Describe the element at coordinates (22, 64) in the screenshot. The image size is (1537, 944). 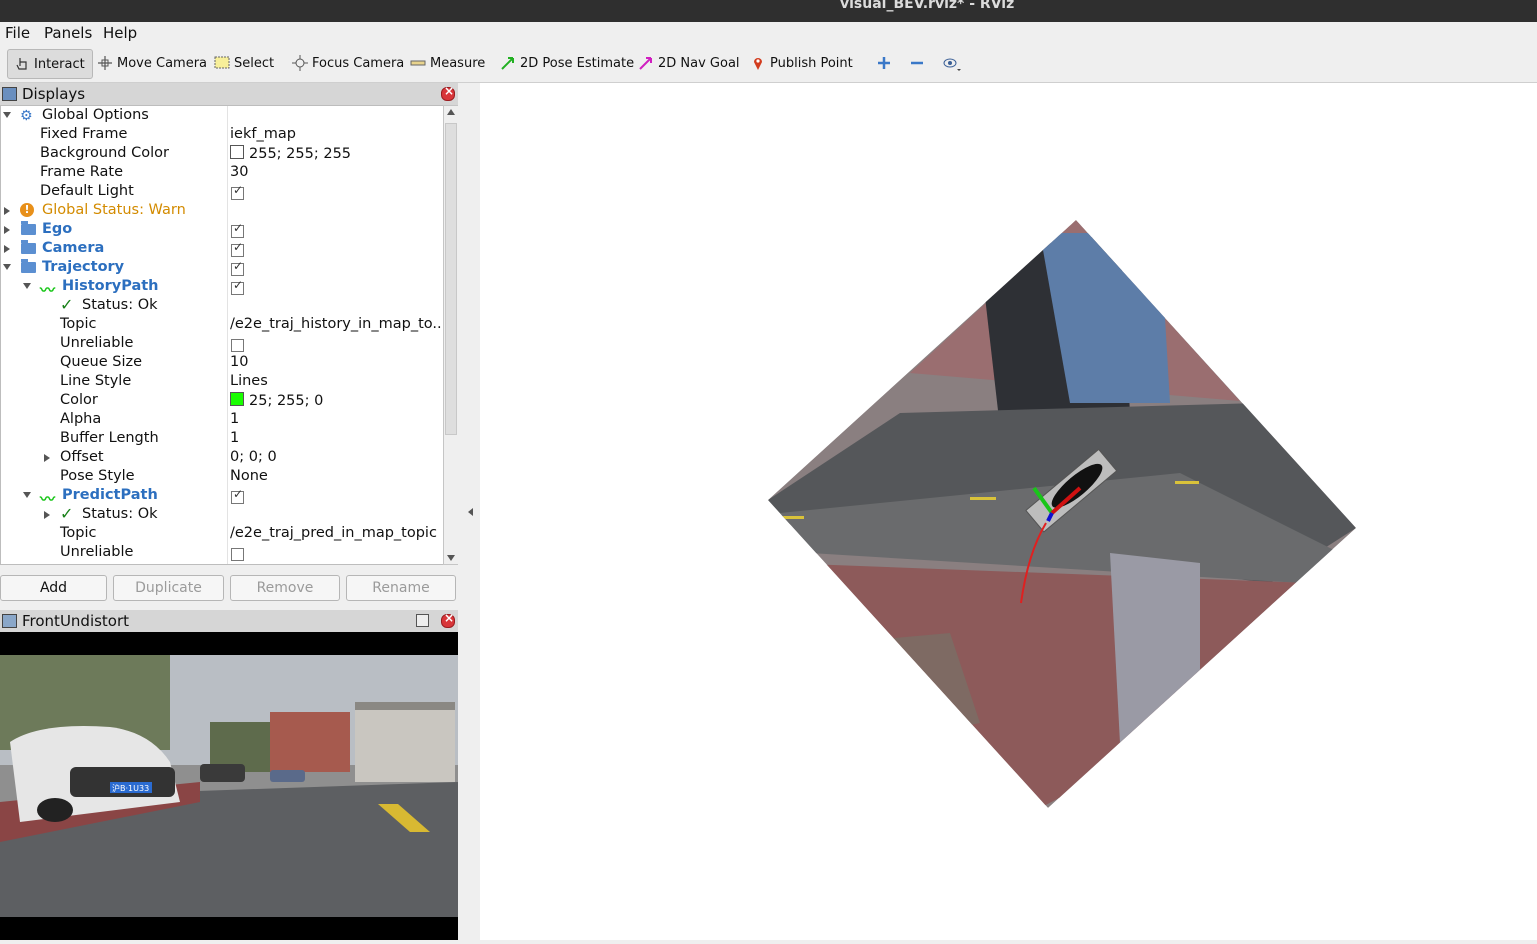
I see `hand-pointer-icon` at that location.